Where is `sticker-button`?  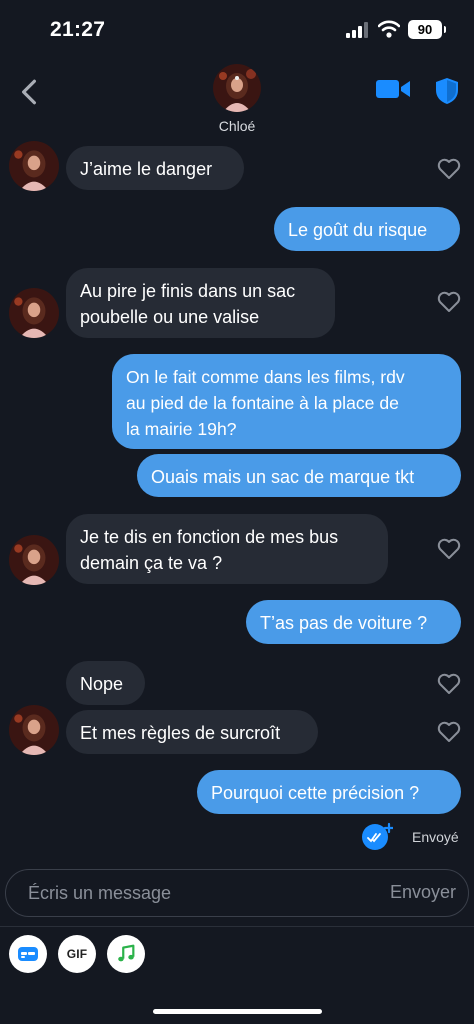 sticker-button is located at coordinates (28, 954).